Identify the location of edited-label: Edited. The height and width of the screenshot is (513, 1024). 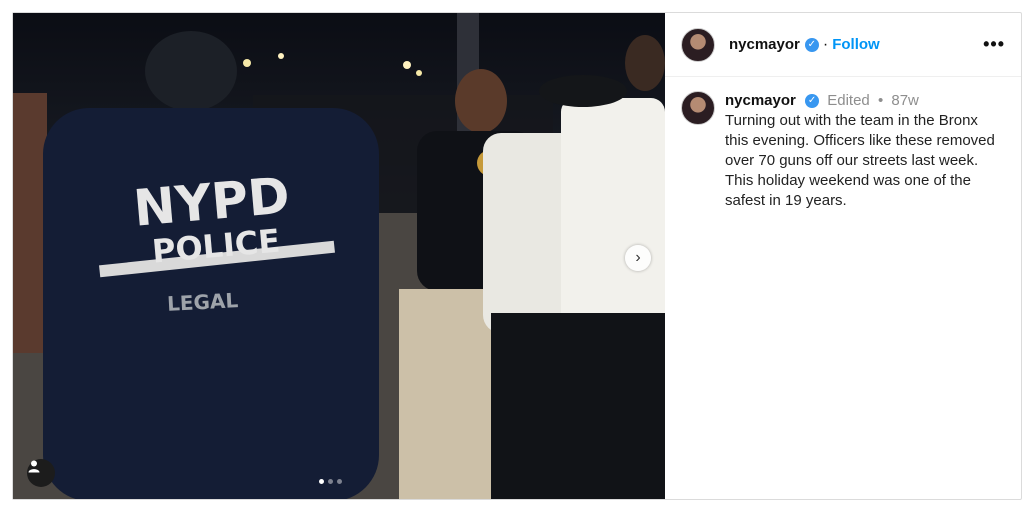
(848, 100).